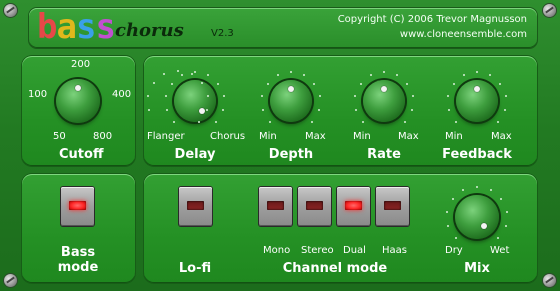 Image resolution: width=560 pixels, height=291 pixels. I want to click on lofi-button, so click(195, 206).